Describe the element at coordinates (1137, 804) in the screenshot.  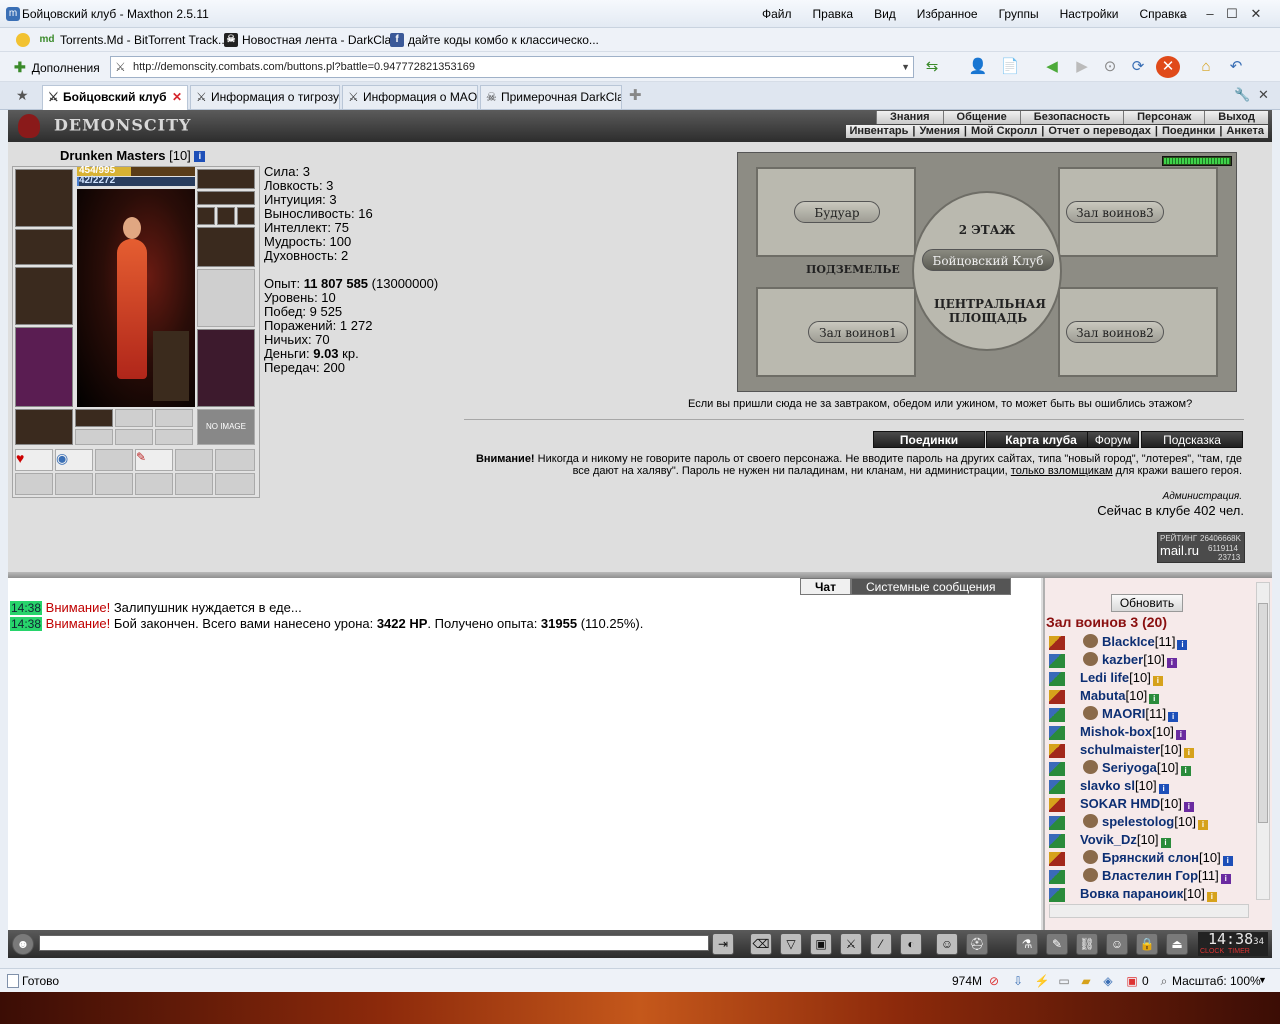
I see `user-name: SOKAR HMD[10] i` at that location.